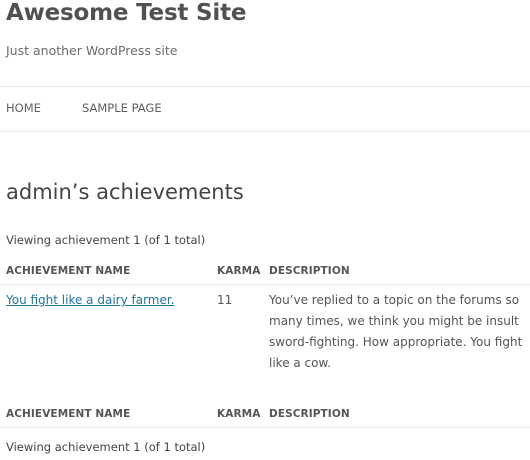 The width and height of the screenshot is (530, 460). What do you see at coordinates (309, 414) in the screenshot?
I see `footer-column-description: DESCRIPTION` at bounding box center [309, 414].